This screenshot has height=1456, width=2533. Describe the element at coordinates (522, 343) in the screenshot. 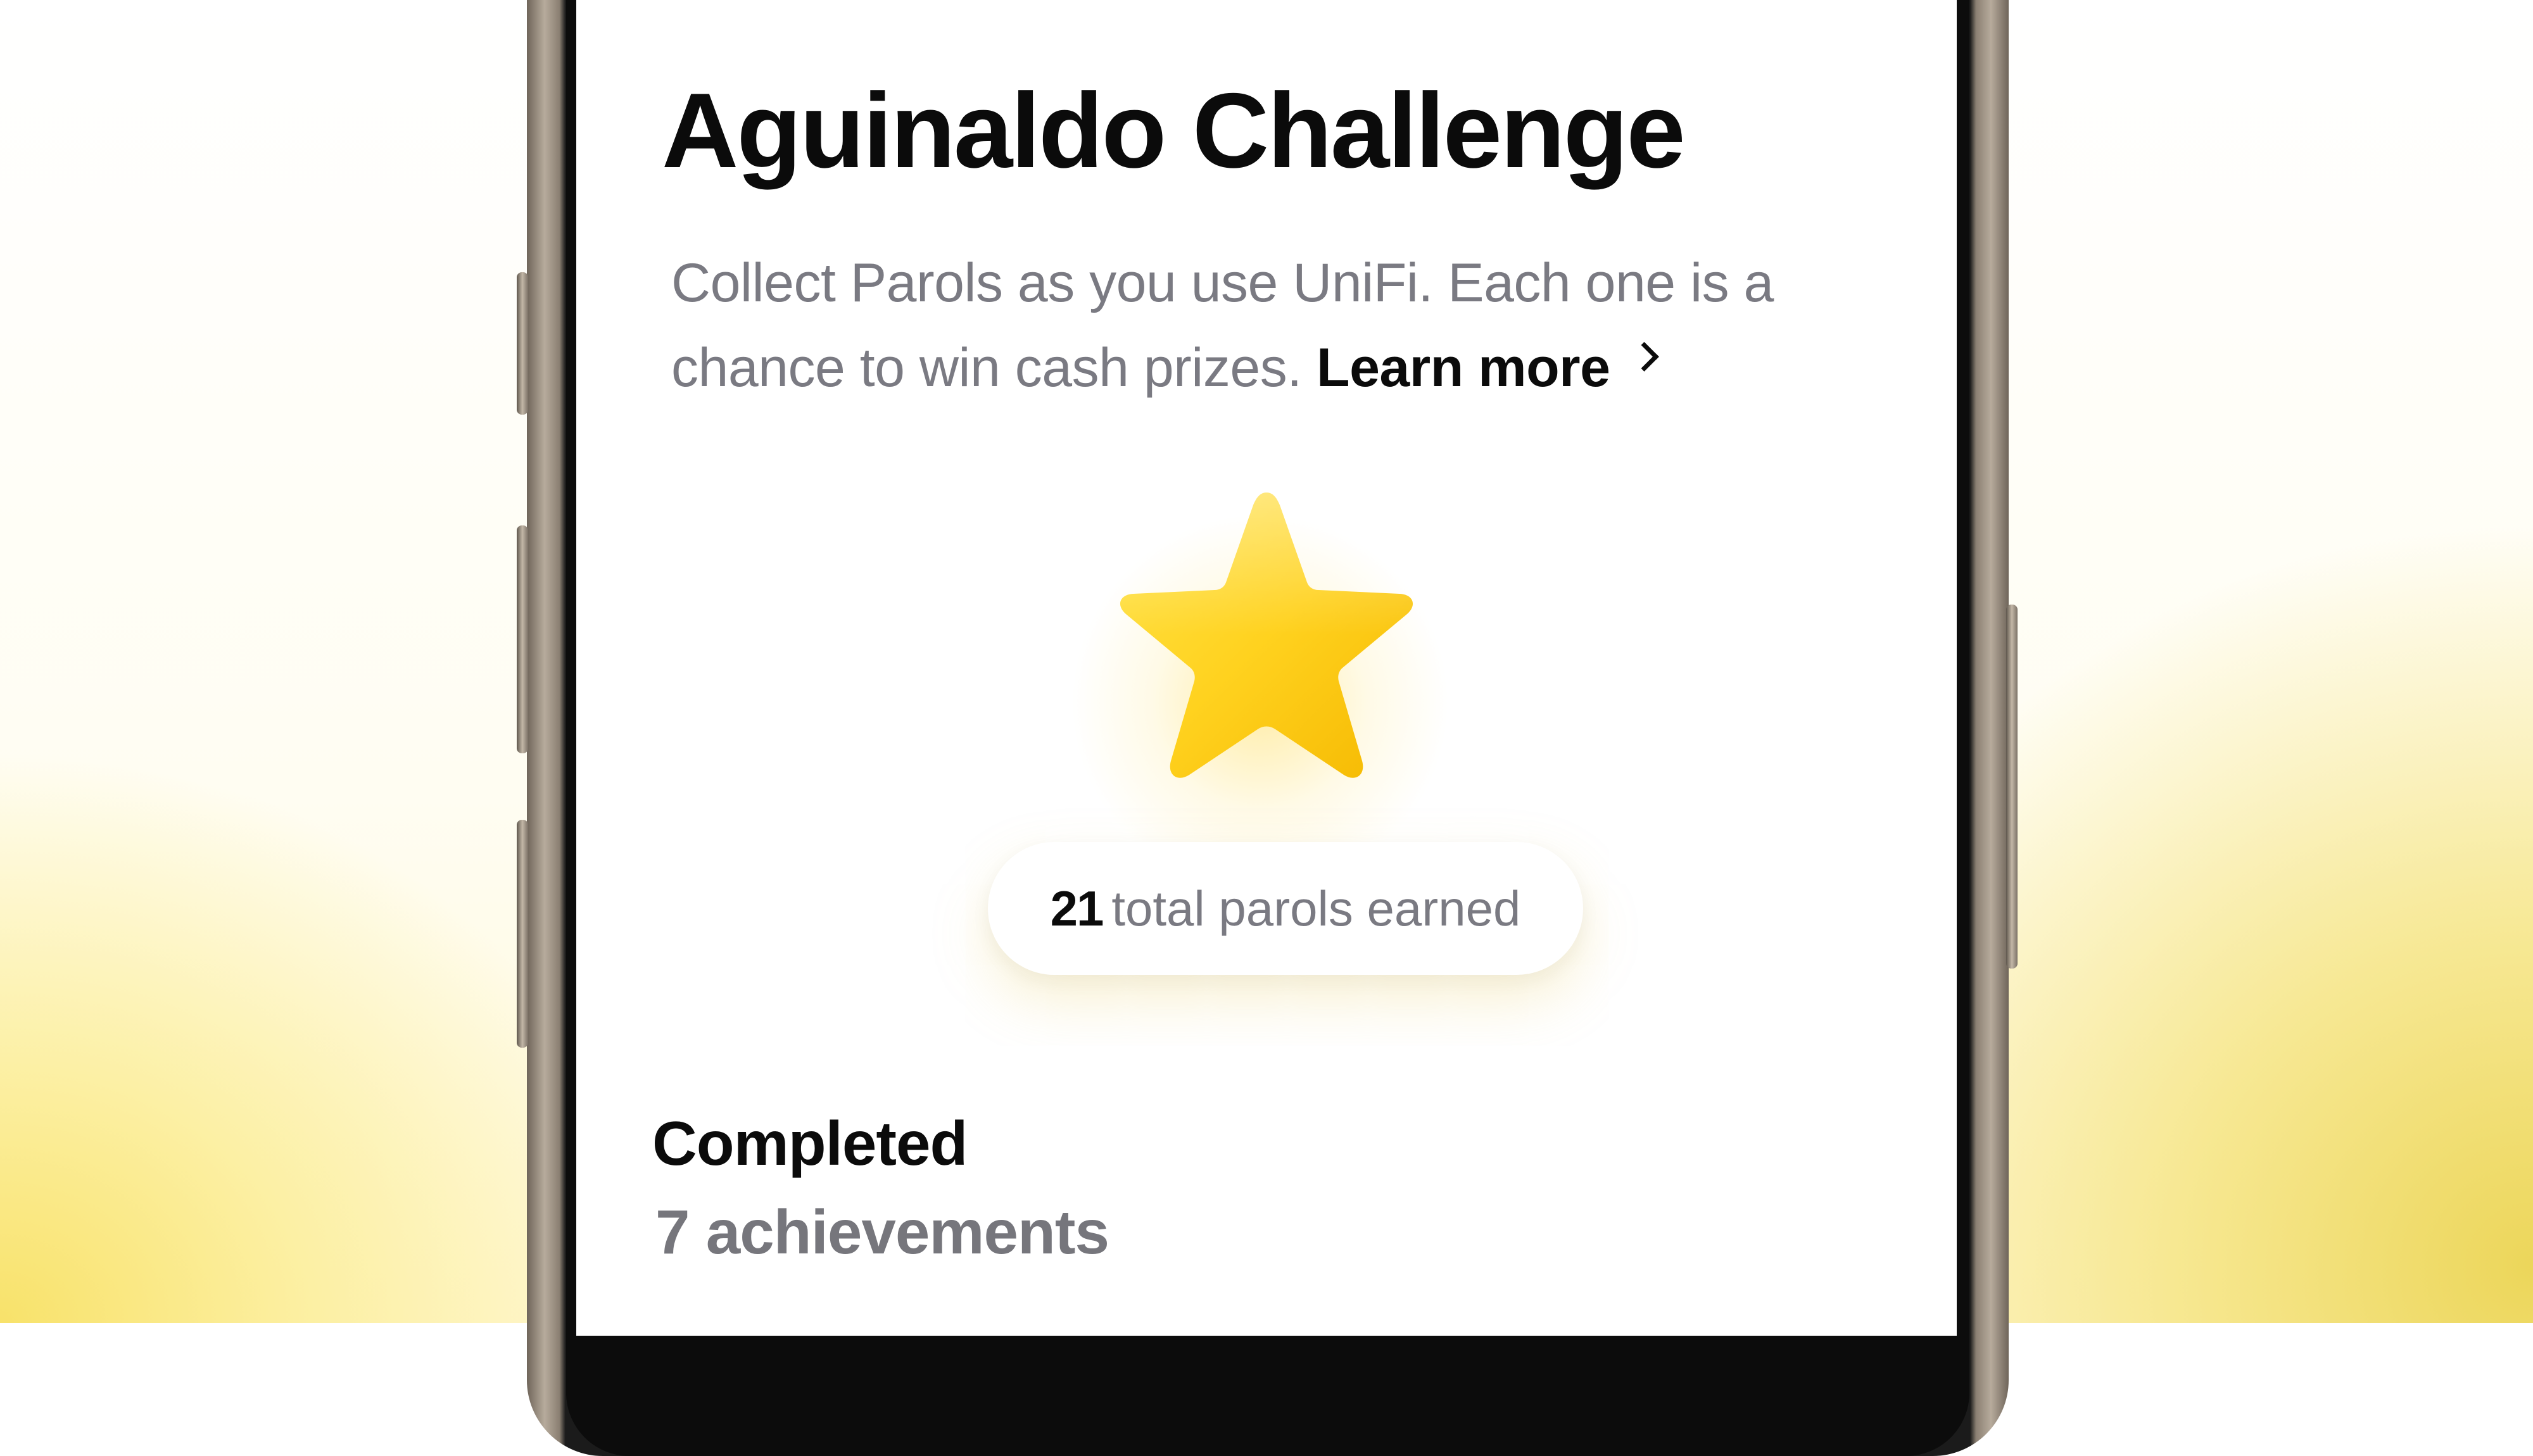

I see `phone-action-button` at that location.